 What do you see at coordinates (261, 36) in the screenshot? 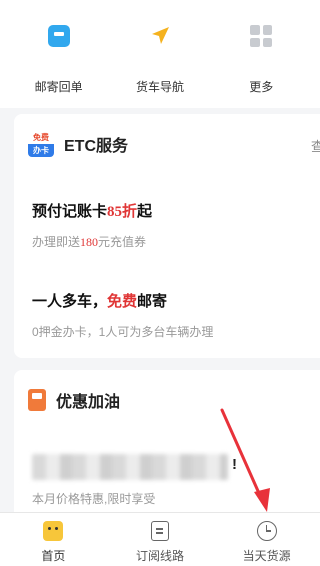
I see `more-grid-icon` at bounding box center [261, 36].